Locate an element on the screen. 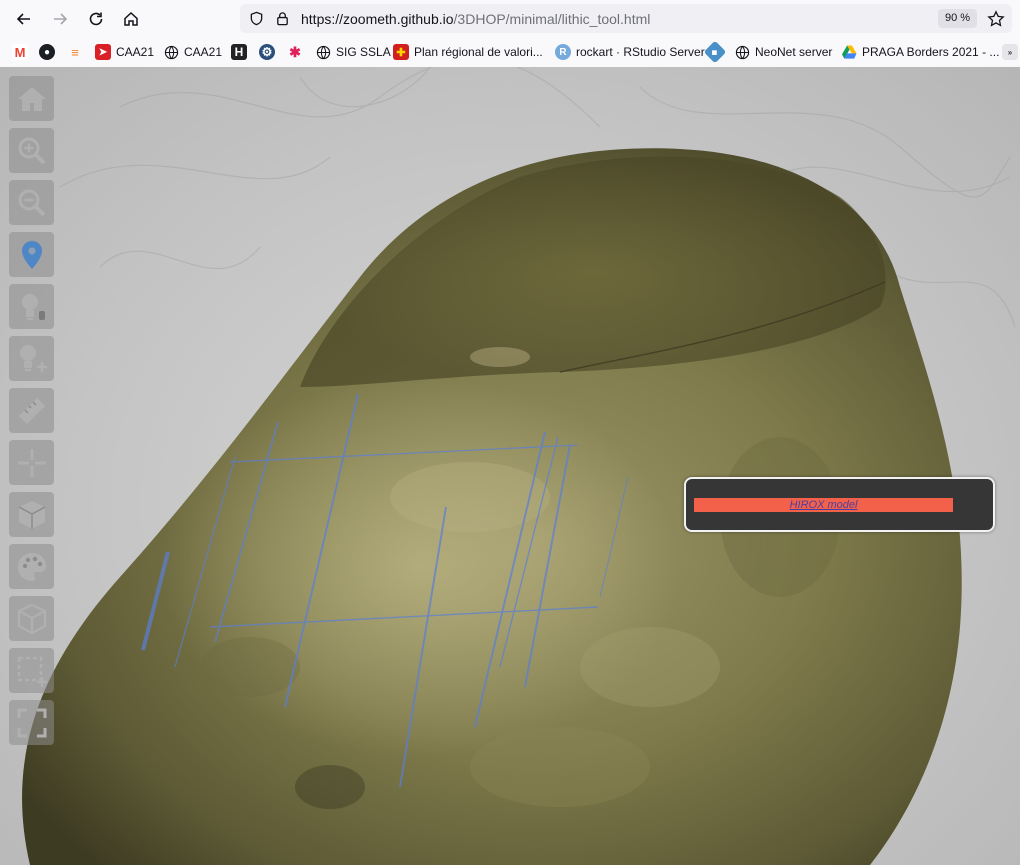 This screenshot has width=1020, height=865. light-button is located at coordinates (31, 306).